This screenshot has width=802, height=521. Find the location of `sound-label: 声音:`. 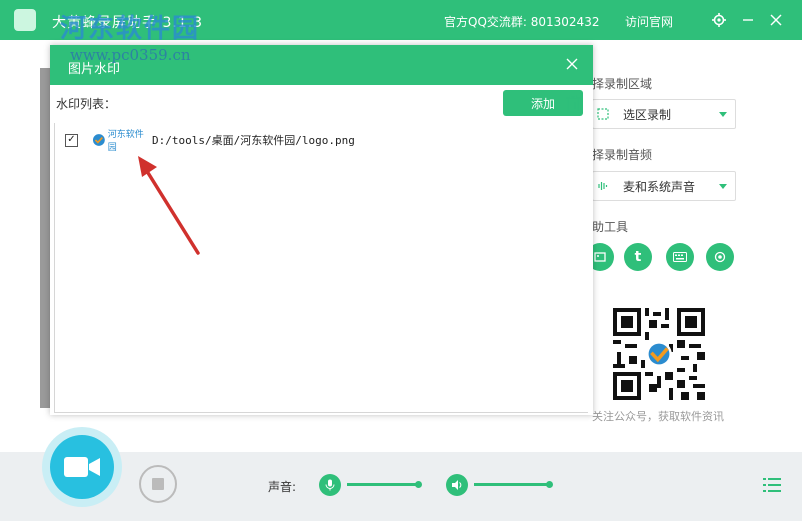

sound-label: 声音: is located at coordinates (282, 487).